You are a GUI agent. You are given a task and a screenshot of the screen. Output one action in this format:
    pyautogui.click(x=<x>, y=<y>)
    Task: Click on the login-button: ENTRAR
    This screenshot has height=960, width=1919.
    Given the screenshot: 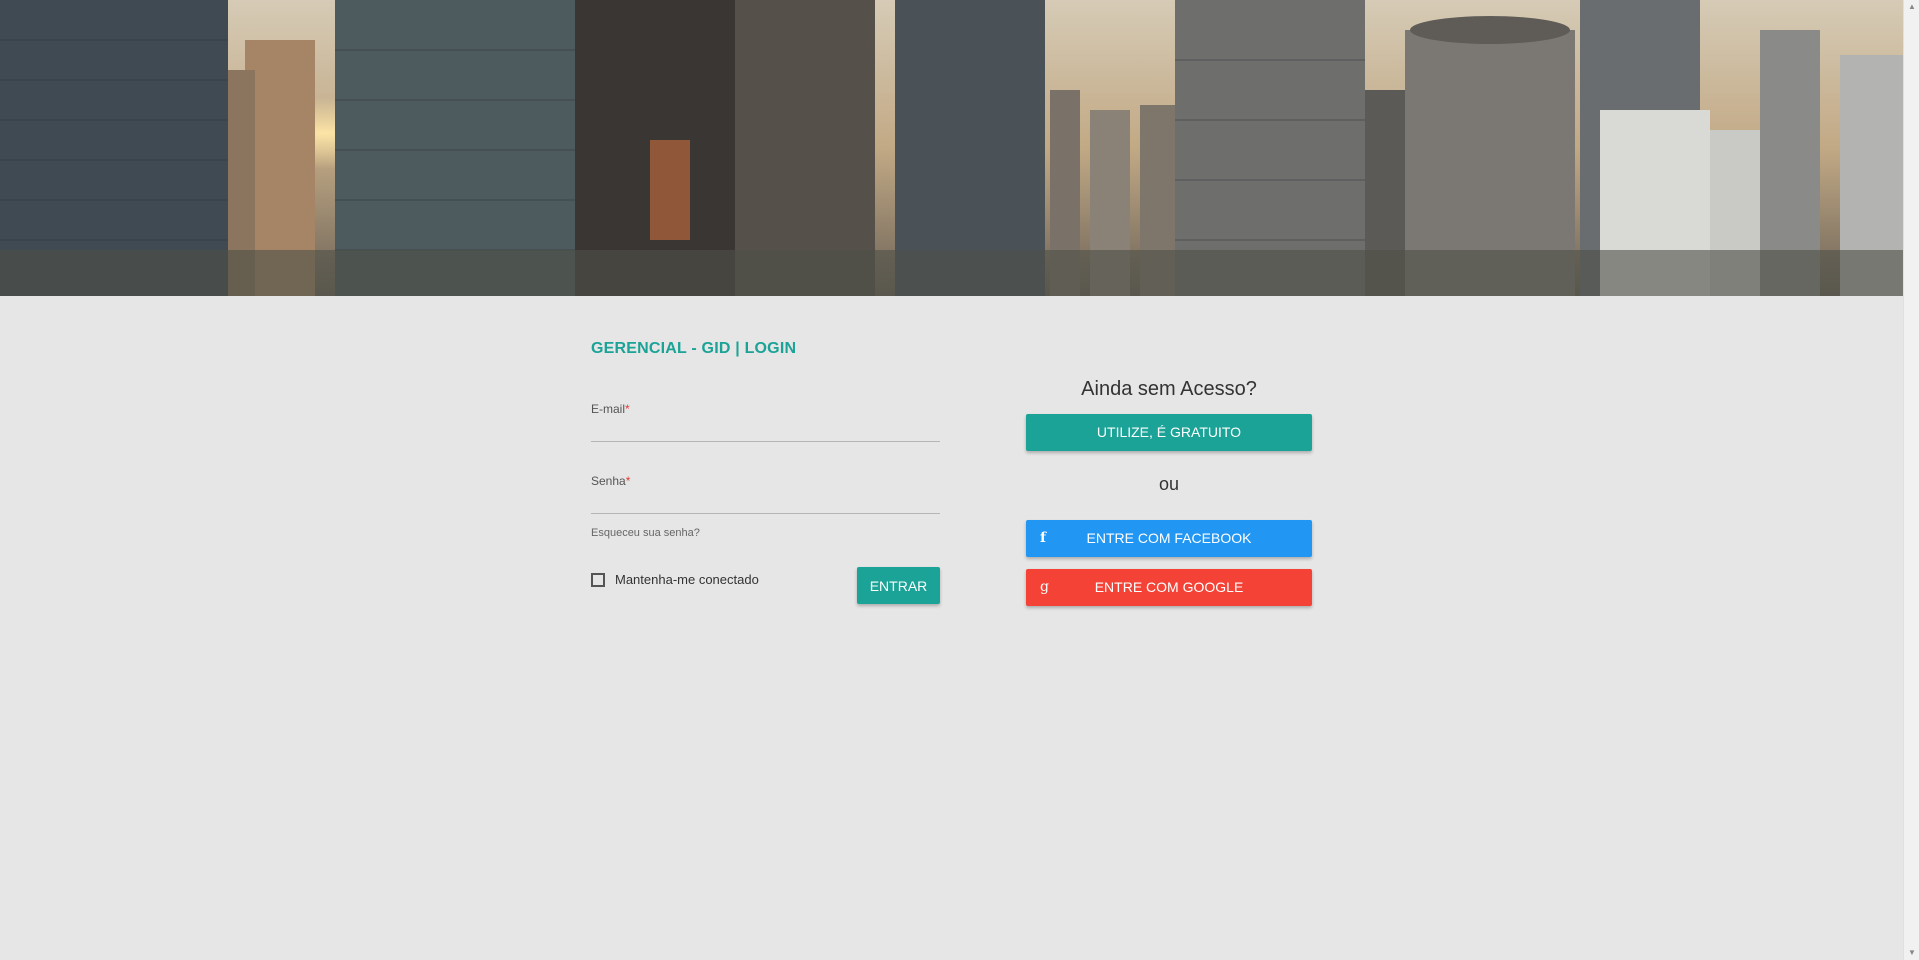 What is the action you would take?
    pyautogui.click(x=898, y=585)
    